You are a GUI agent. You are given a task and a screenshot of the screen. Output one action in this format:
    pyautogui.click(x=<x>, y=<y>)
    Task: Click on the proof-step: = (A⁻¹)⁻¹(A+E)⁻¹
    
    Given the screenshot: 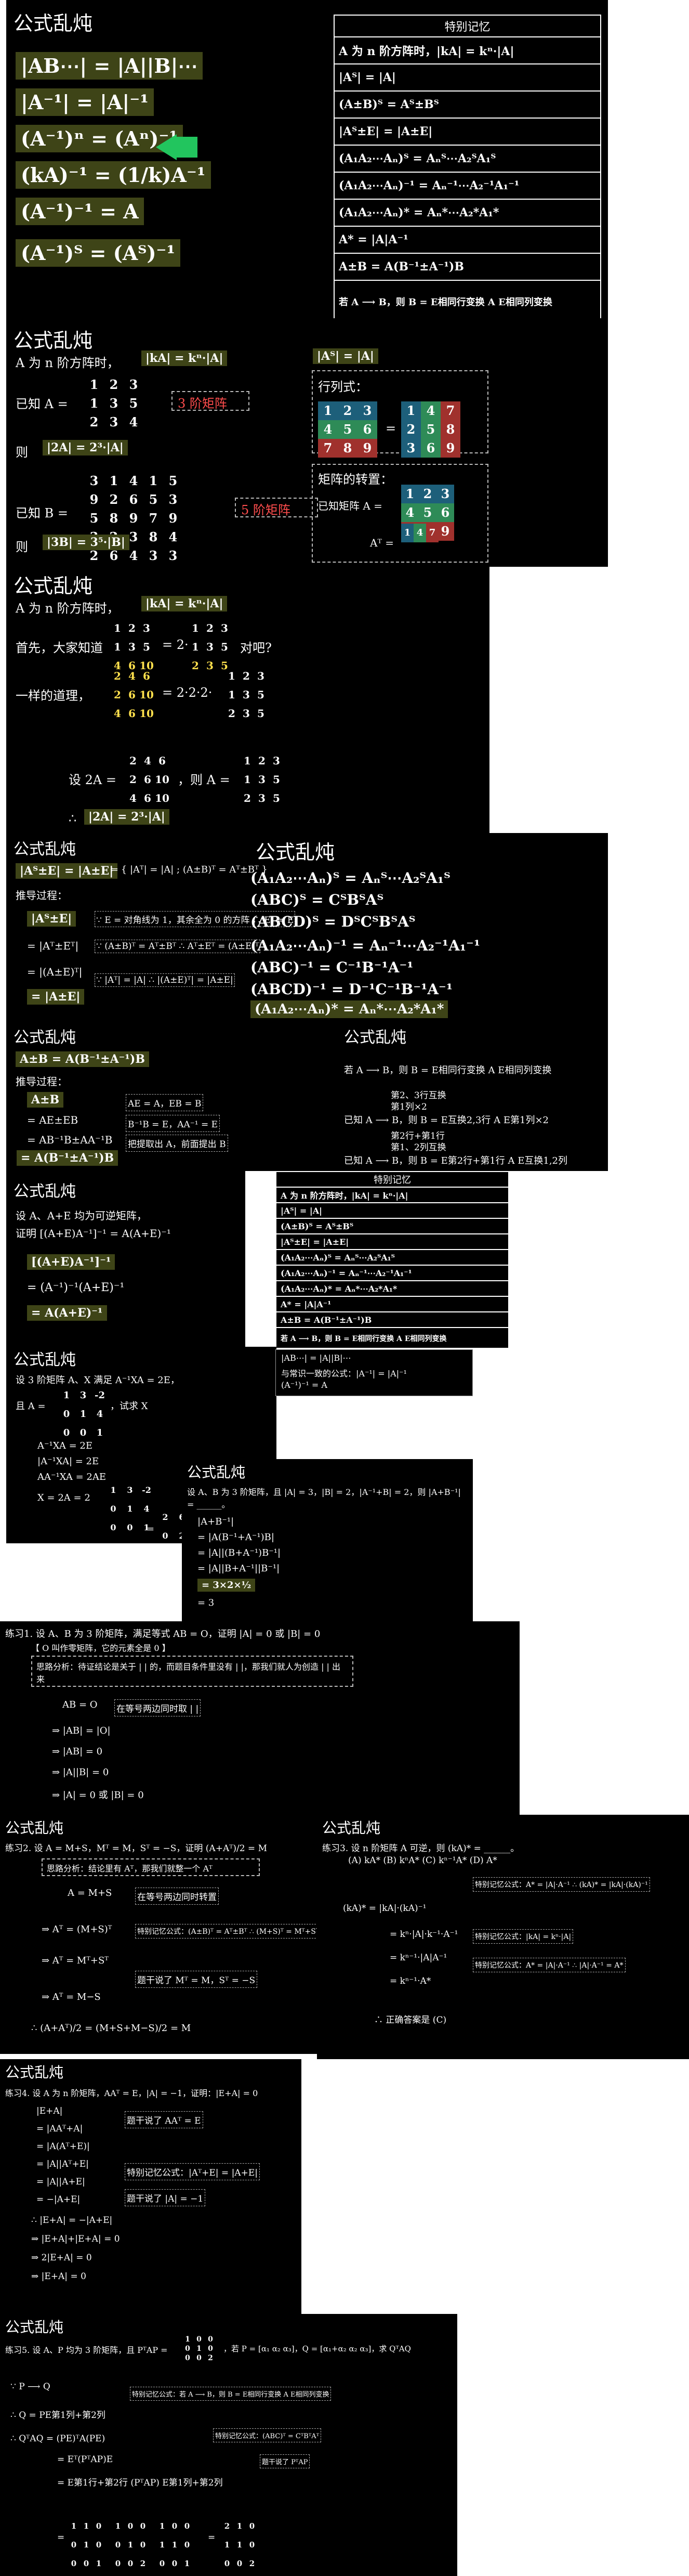 What is the action you would take?
    pyautogui.click(x=76, y=1287)
    